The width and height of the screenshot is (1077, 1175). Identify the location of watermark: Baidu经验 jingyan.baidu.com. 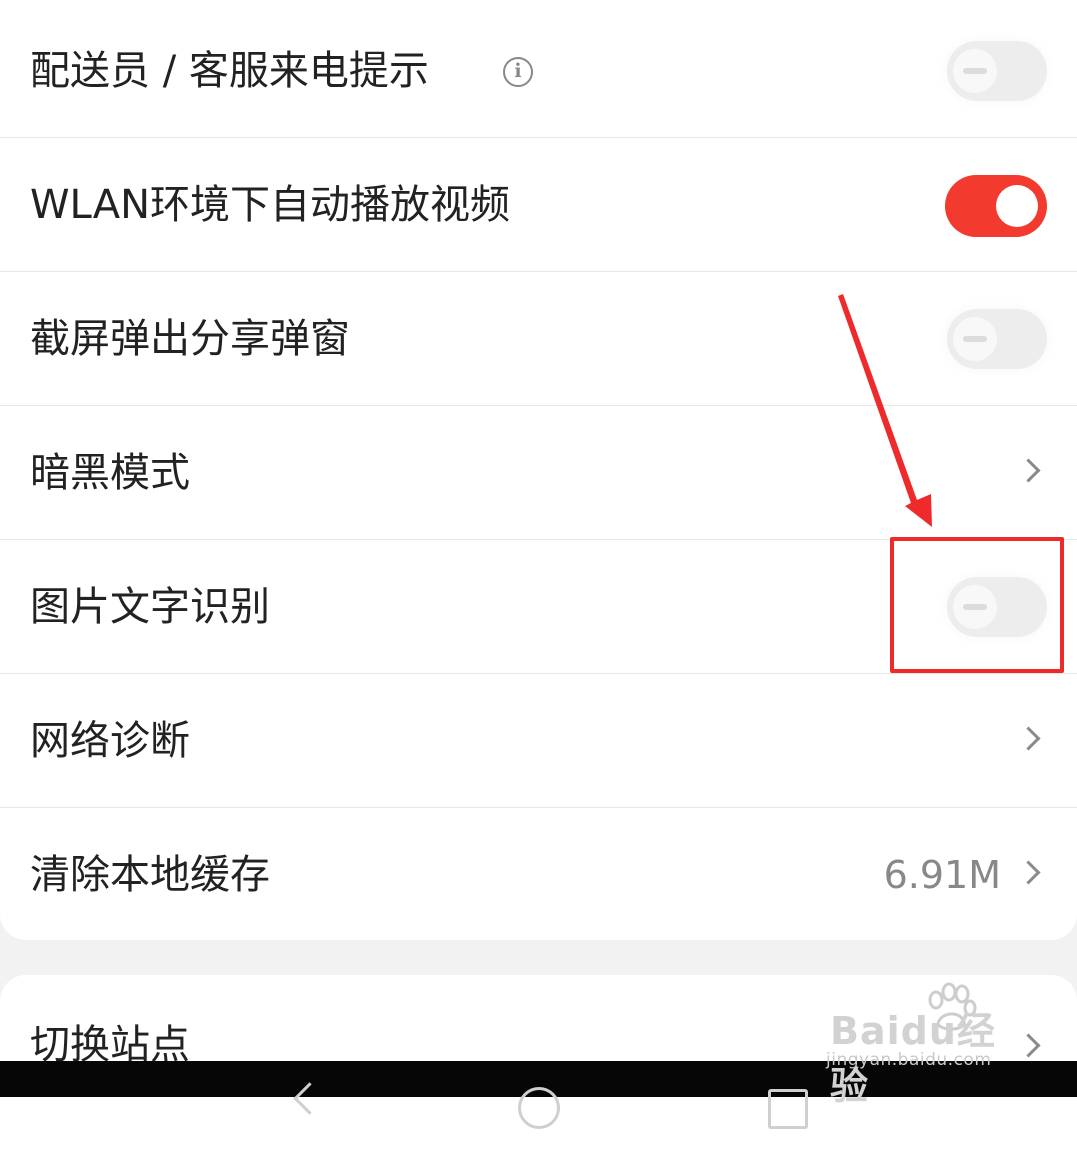
(926, 1044).